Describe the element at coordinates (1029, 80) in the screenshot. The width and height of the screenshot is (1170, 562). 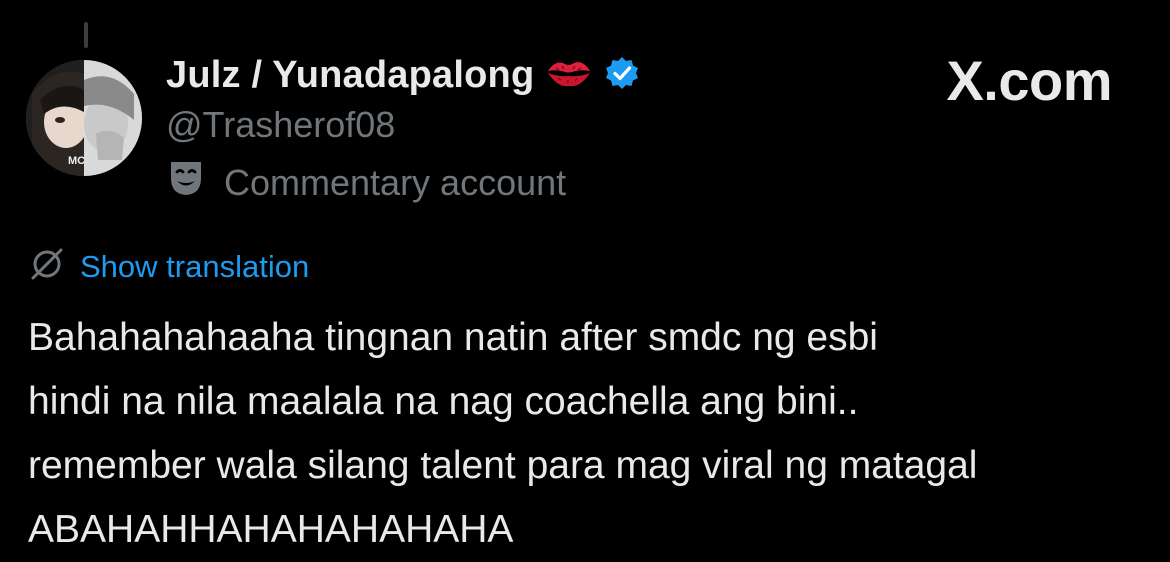
I see `brand-watermark: X.com` at that location.